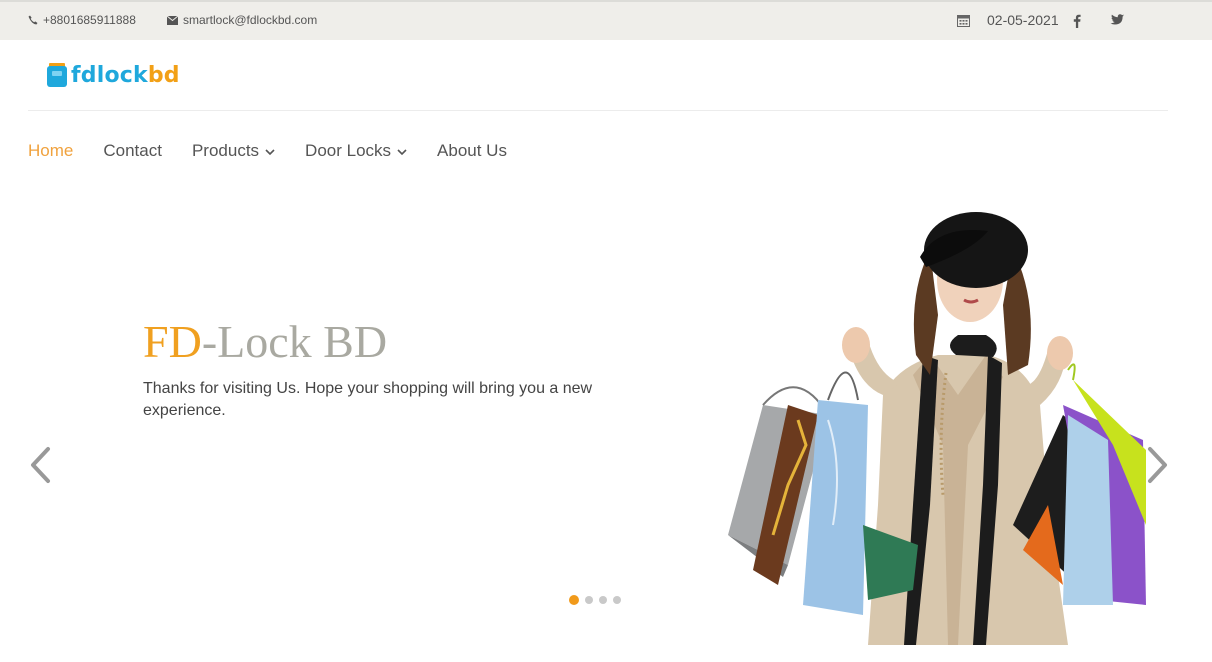 This screenshot has width=1212, height=662. Describe the element at coordinates (294, 341) in the screenshot. I see `hero-title-rest: -Lock BD` at that location.